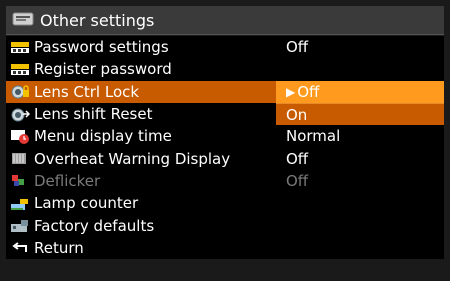 The height and width of the screenshot is (281, 450). Describe the element at coordinates (19, 204) in the screenshot. I see `lamp-counter-icon` at that location.